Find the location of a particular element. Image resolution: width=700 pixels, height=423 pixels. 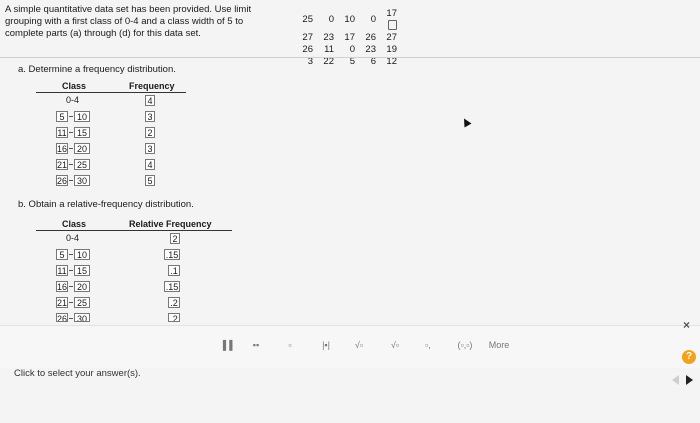

class-upper-input: 20 is located at coordinates (82, 286).